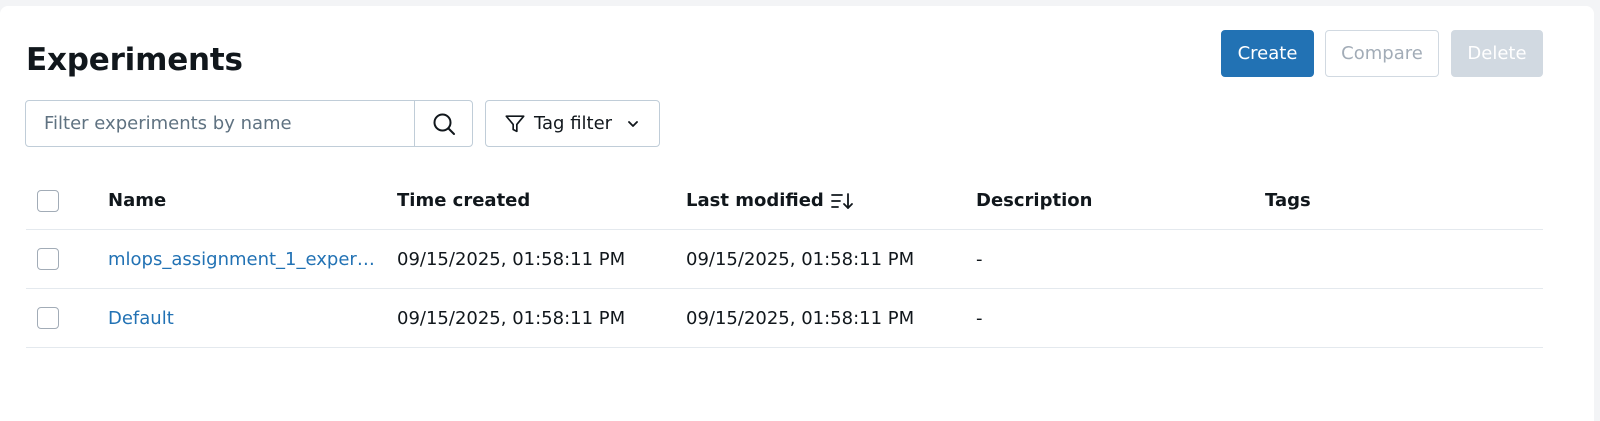 The width and height of the screenshot is (1600, 421). I want to click on tag-filter-label: Tag filter, so click(573, 123).